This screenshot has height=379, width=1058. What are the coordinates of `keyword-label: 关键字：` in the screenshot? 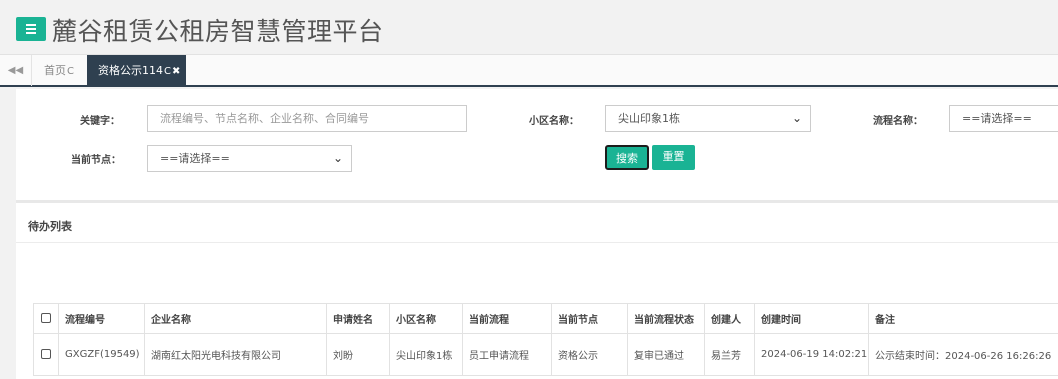 It's located at (100, 121).